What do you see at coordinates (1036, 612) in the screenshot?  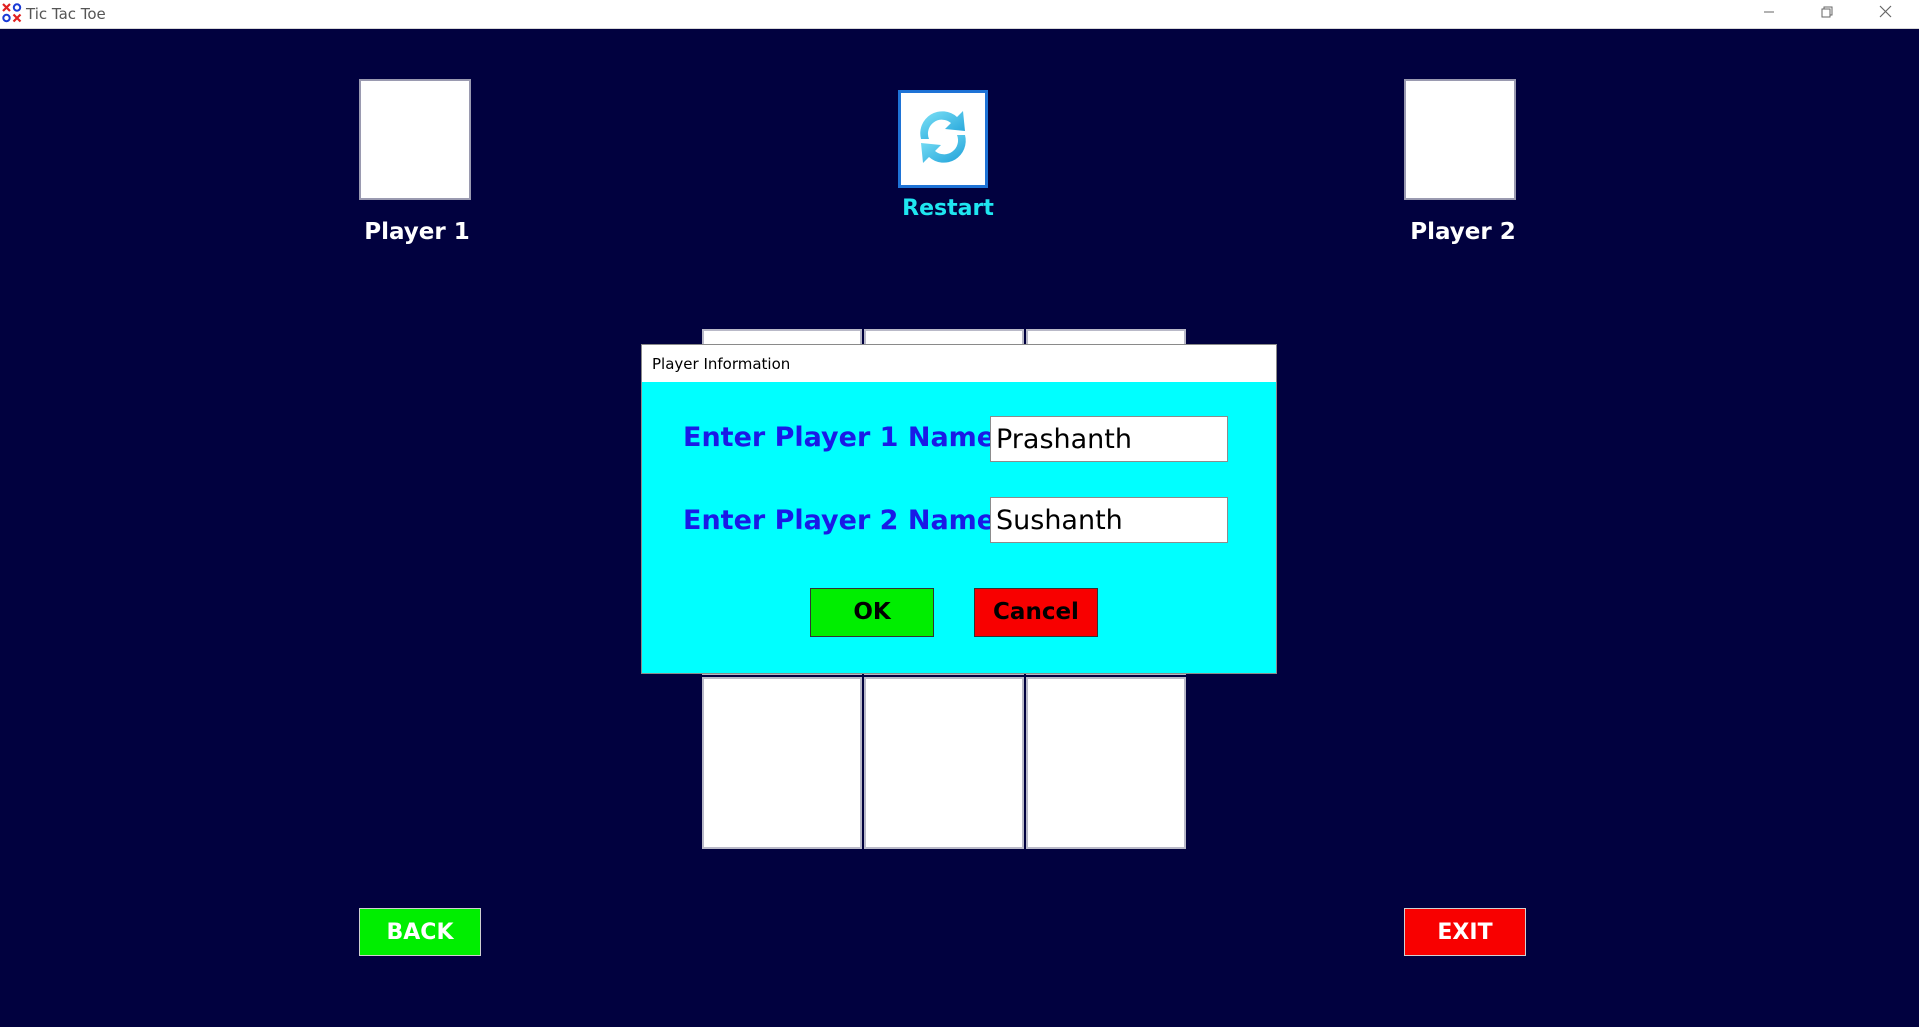 I see `cancel-button: Cancel` at bounding box center [1036, 612].